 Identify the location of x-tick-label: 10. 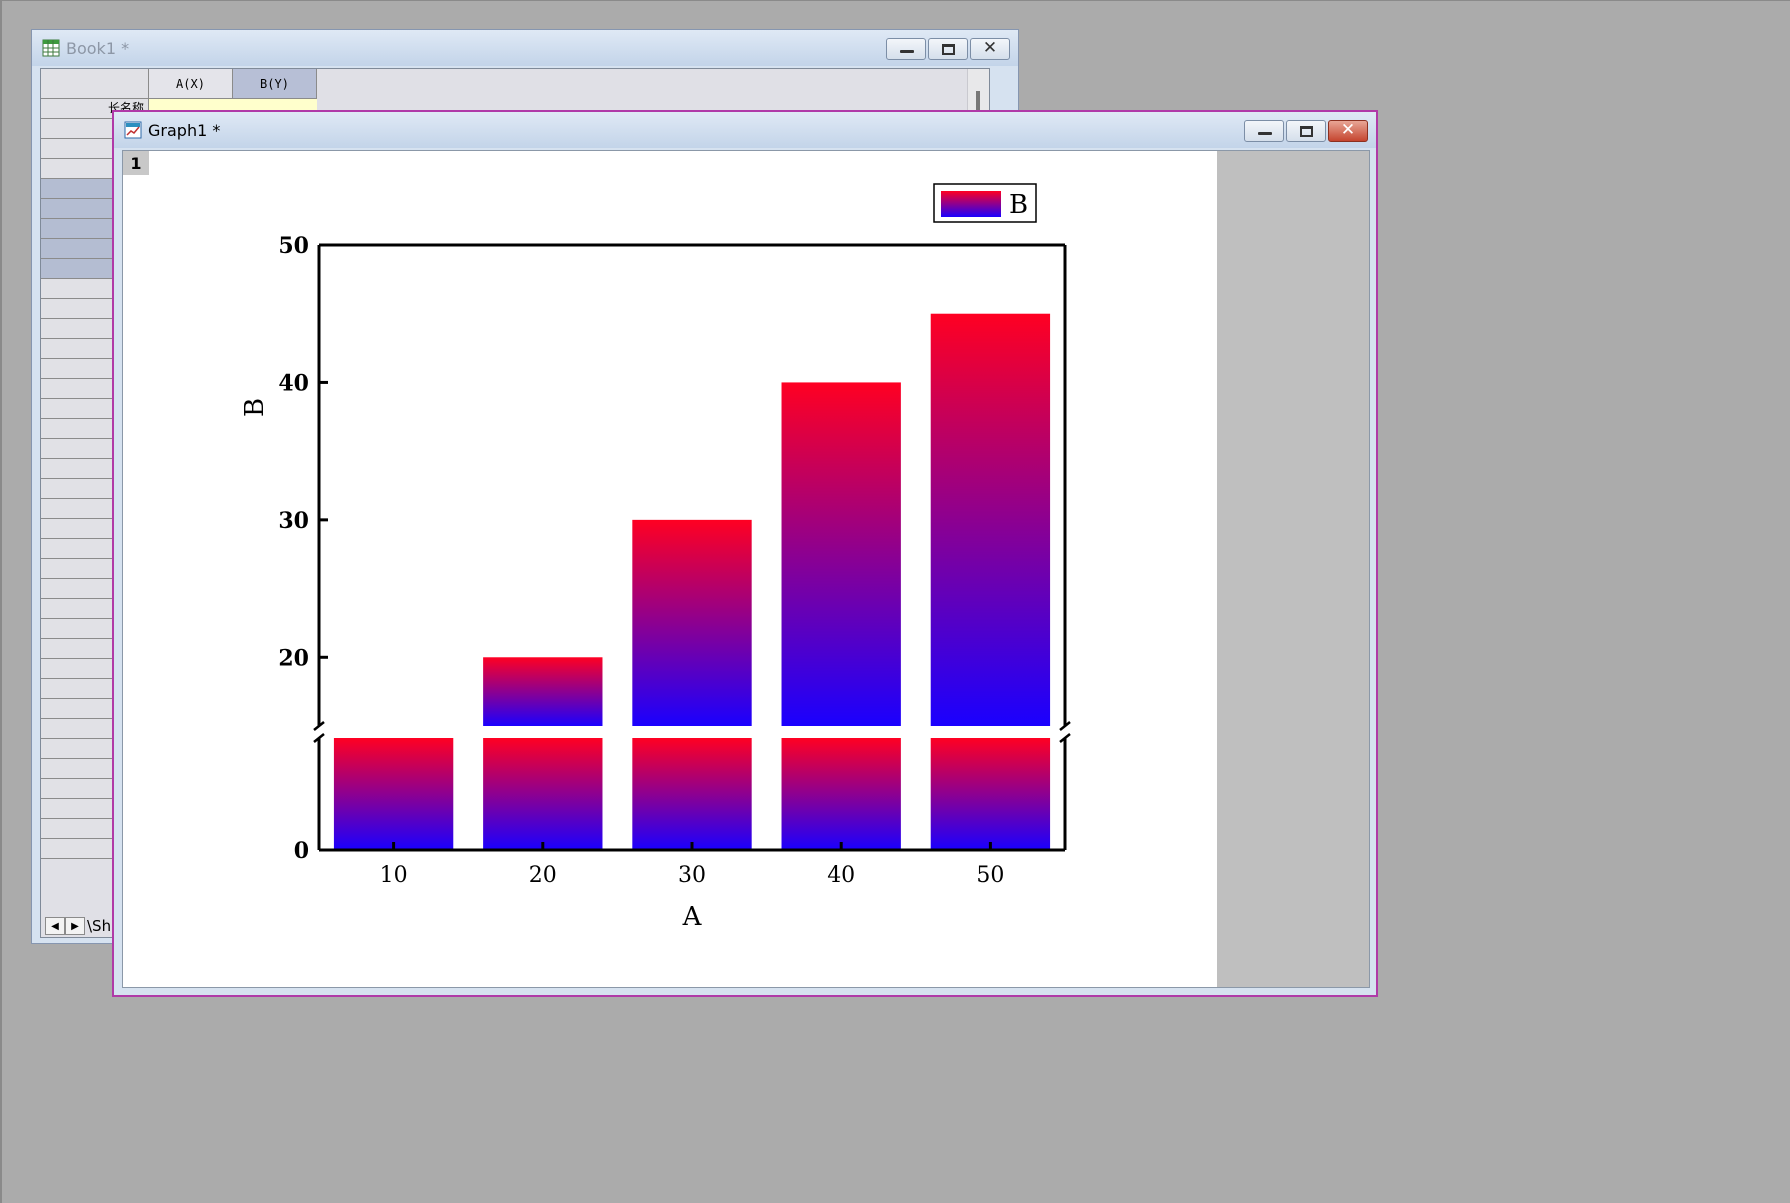
(394, 875).